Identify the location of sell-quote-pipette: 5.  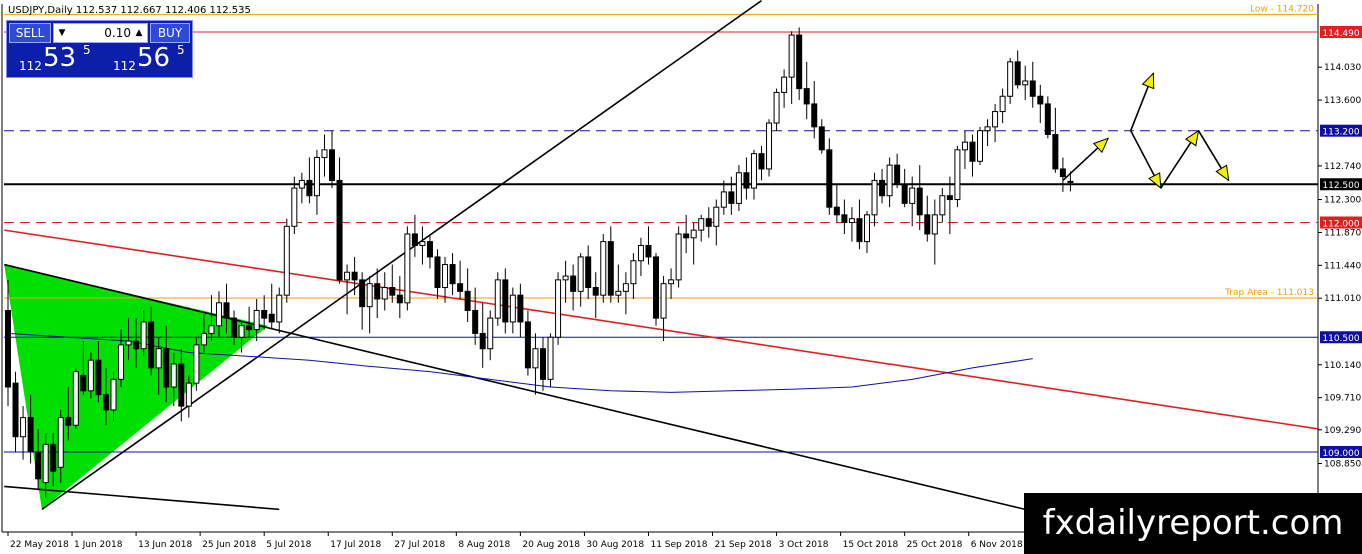
(87, 50).